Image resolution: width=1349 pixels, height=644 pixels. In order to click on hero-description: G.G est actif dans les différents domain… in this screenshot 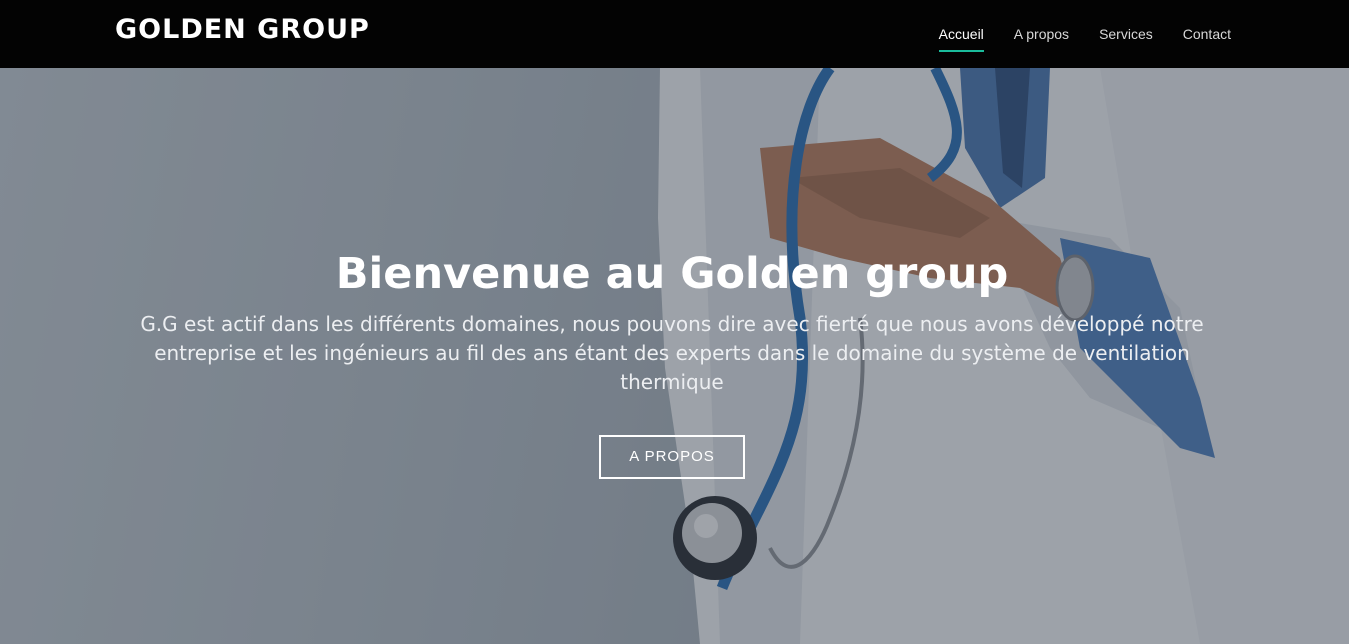, I will do `click(672, 353)`.